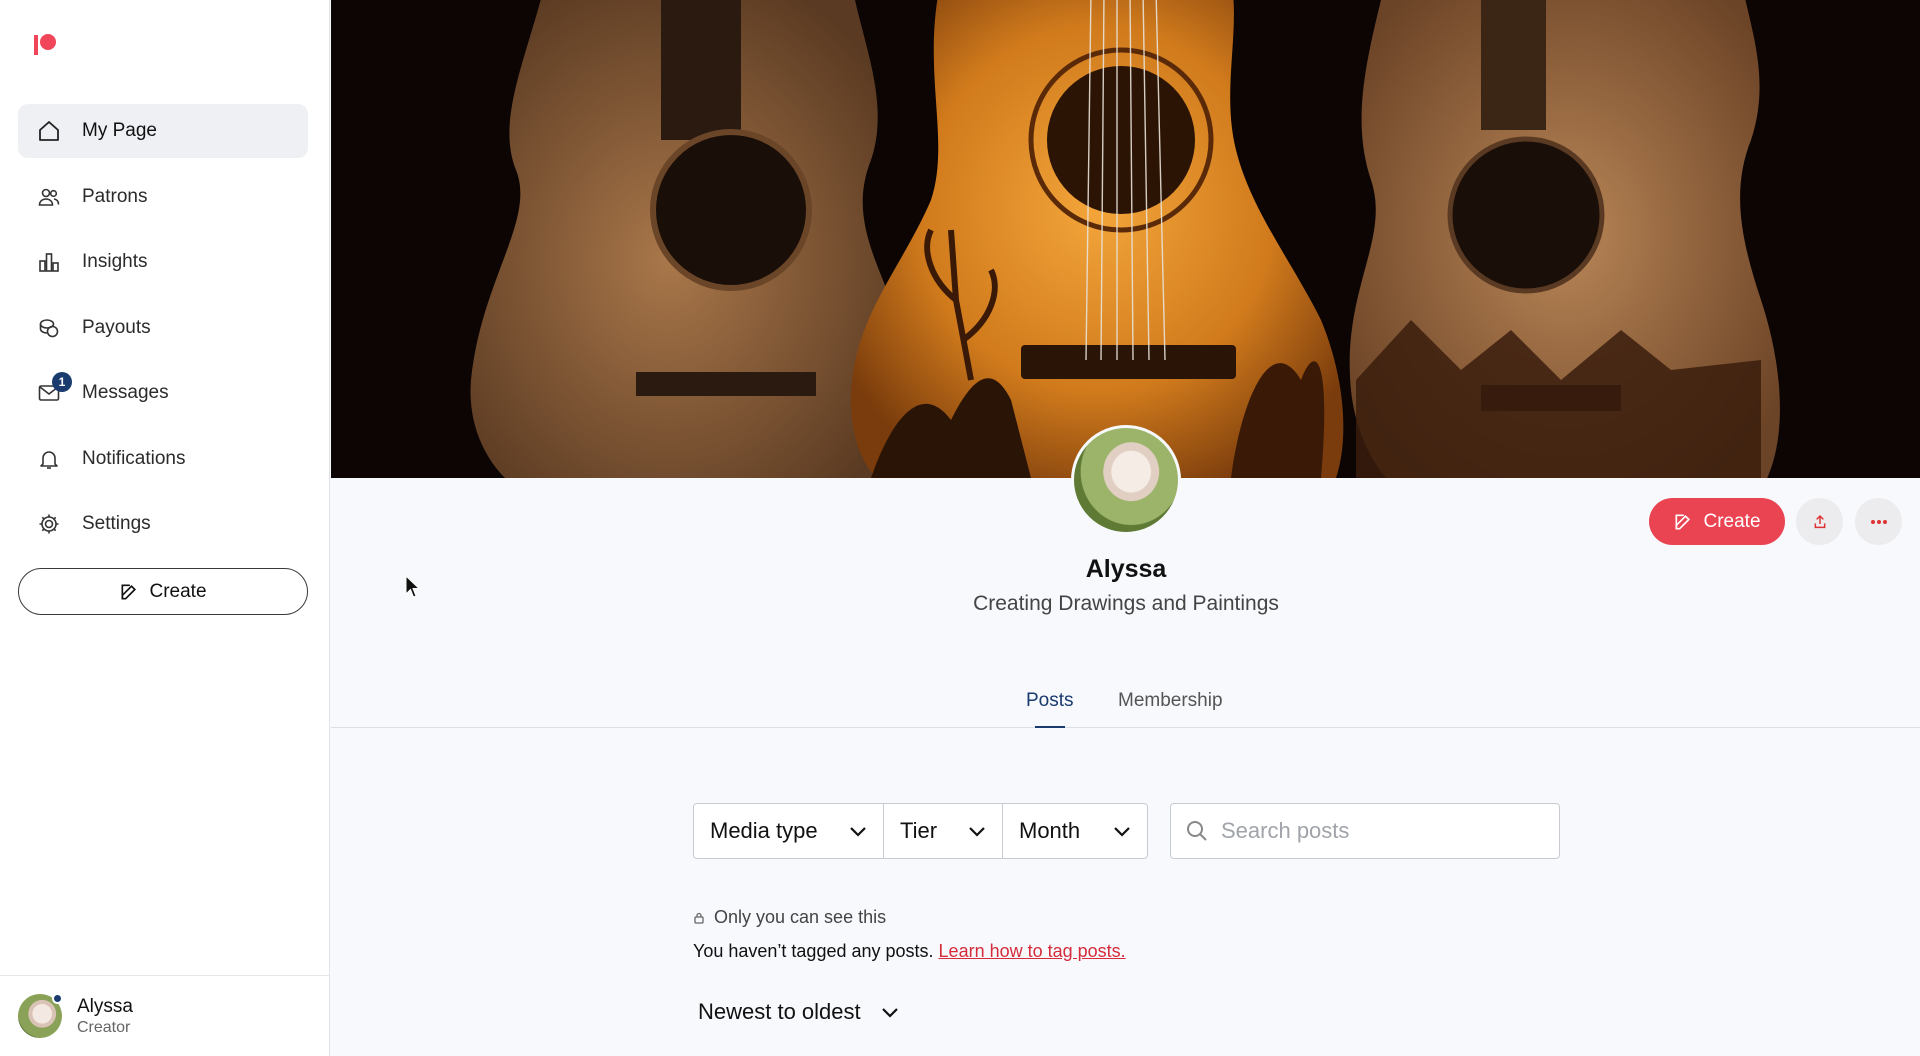 Image resolution: width=1920 pixels, height=1056 pixels. I want to click on sidebar-item-label: Insights, so click(115, 261).